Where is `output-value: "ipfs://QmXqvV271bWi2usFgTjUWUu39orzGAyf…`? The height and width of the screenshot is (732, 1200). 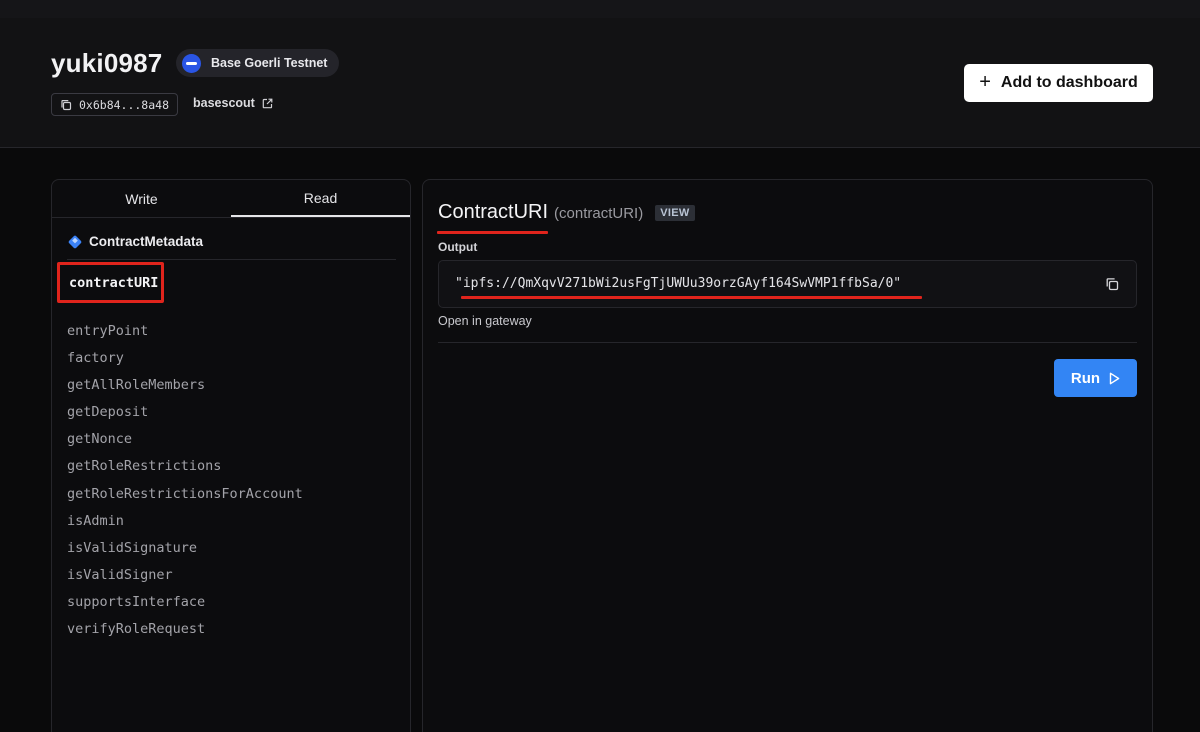 output-value: "ipfs://QmXqvV271bWi2usFgTjUWUu39orzGAyf… is located at coordinates (678, 283).